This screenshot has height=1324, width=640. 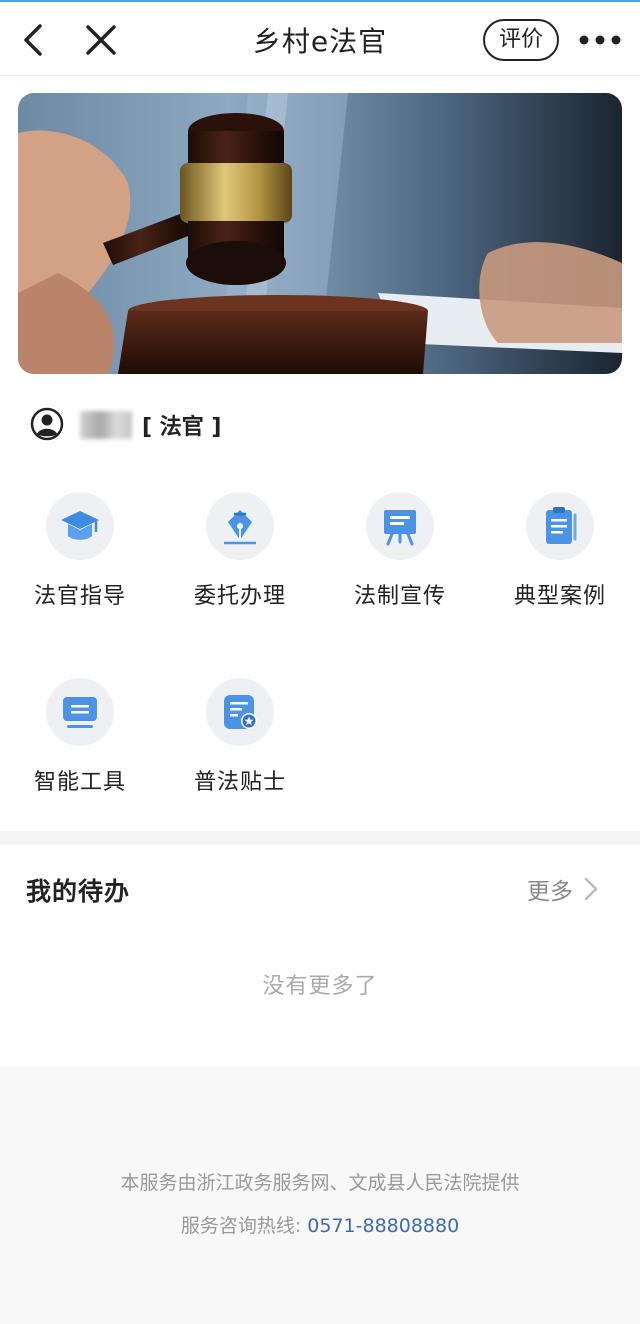 What do you see at coordinates (241, 1226) in the screenshot?
I see `hotline-label: 服务咨询热线:` at bounding box center [241, 1226].